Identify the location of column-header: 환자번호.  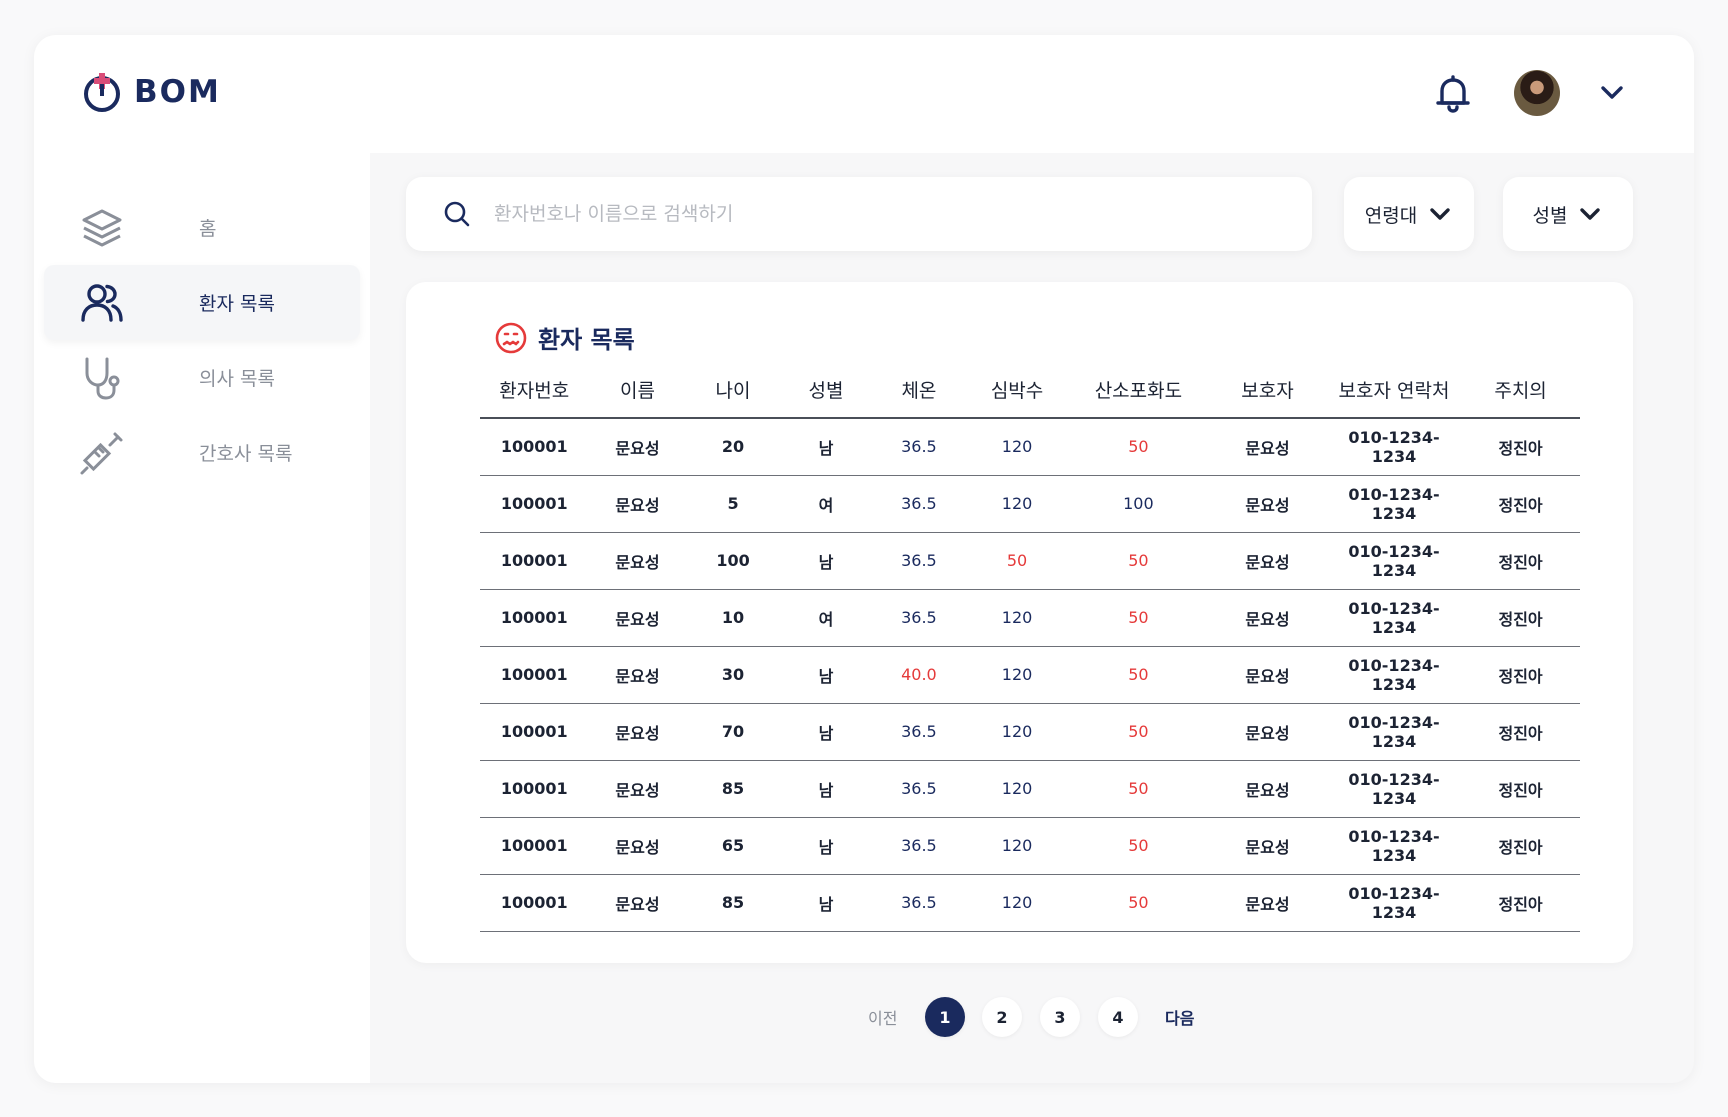
(534, 390).